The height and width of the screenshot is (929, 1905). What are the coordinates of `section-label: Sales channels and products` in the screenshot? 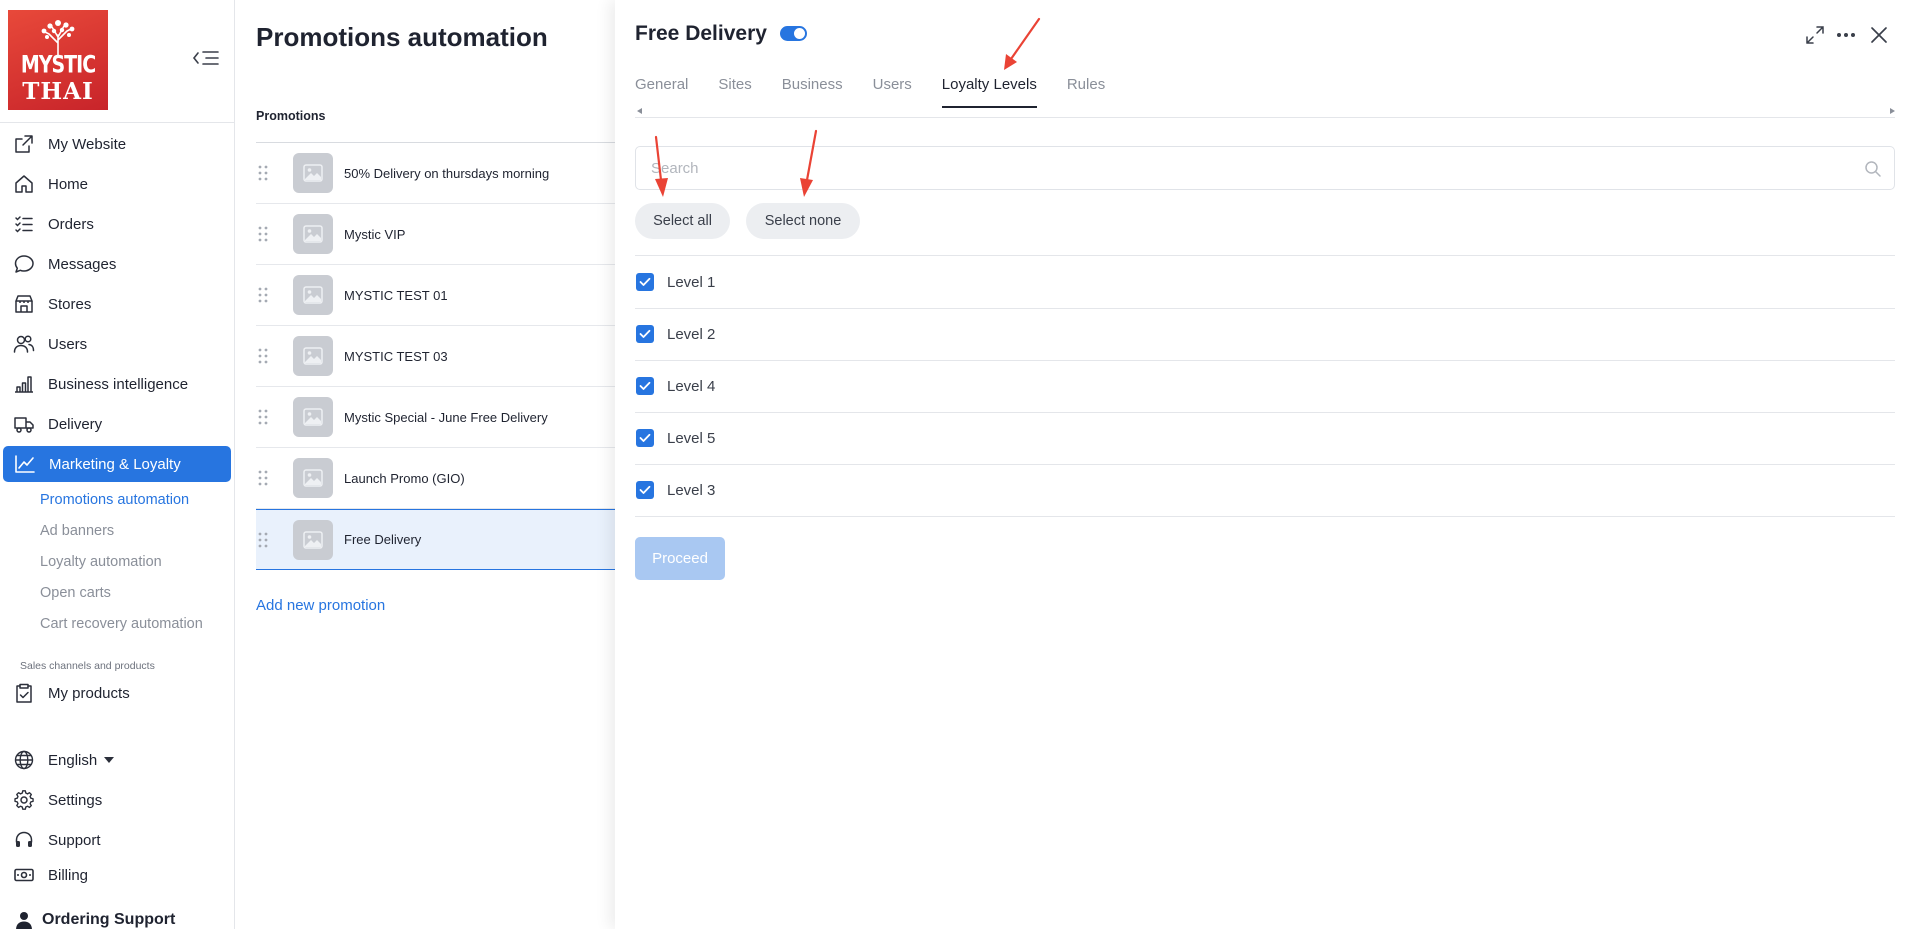 It's located at (87, 666).